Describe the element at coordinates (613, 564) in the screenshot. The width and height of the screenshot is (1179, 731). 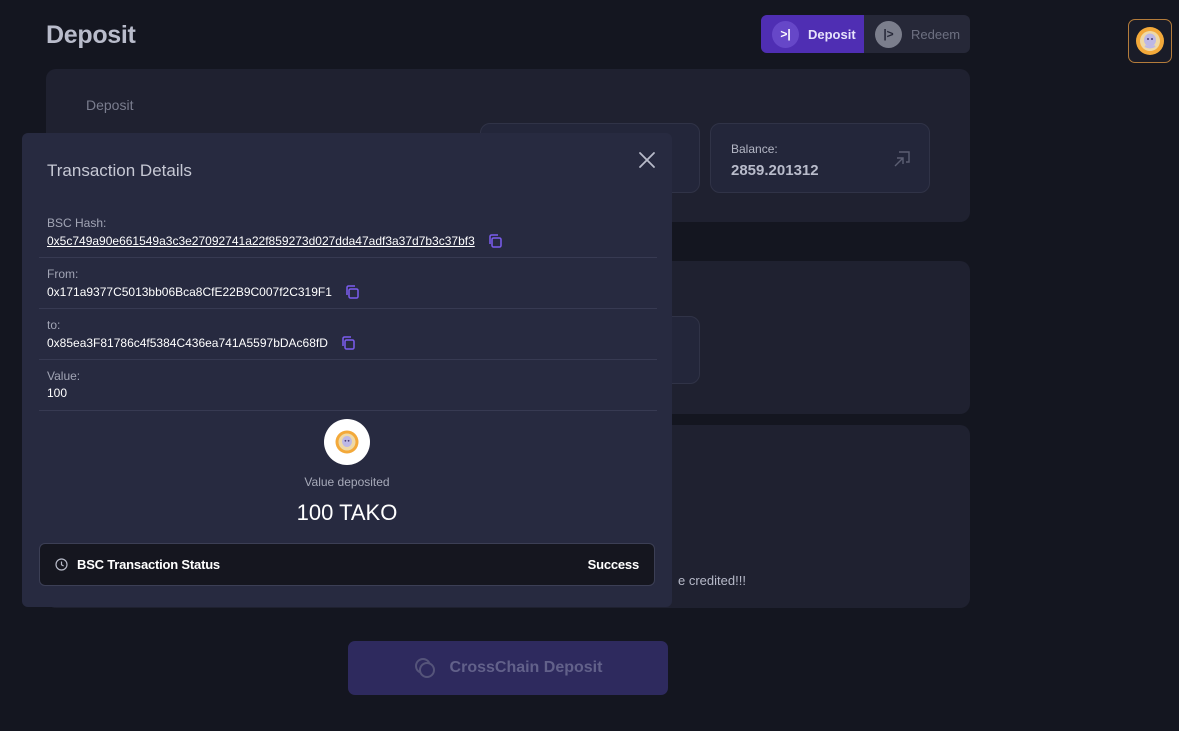
I see `status-badge: Success` at that location.